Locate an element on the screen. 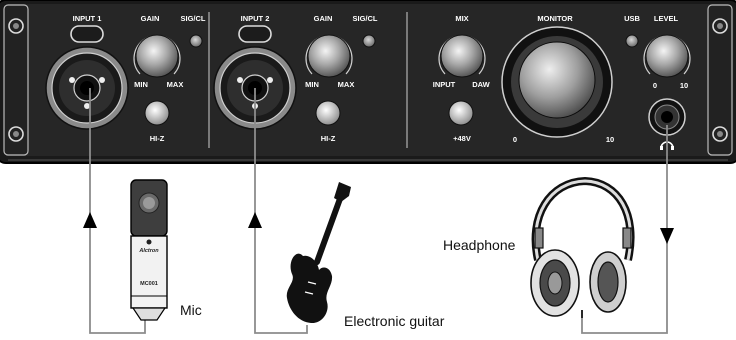  monitor-label: MONITOR is located at coordinates (555, 18).